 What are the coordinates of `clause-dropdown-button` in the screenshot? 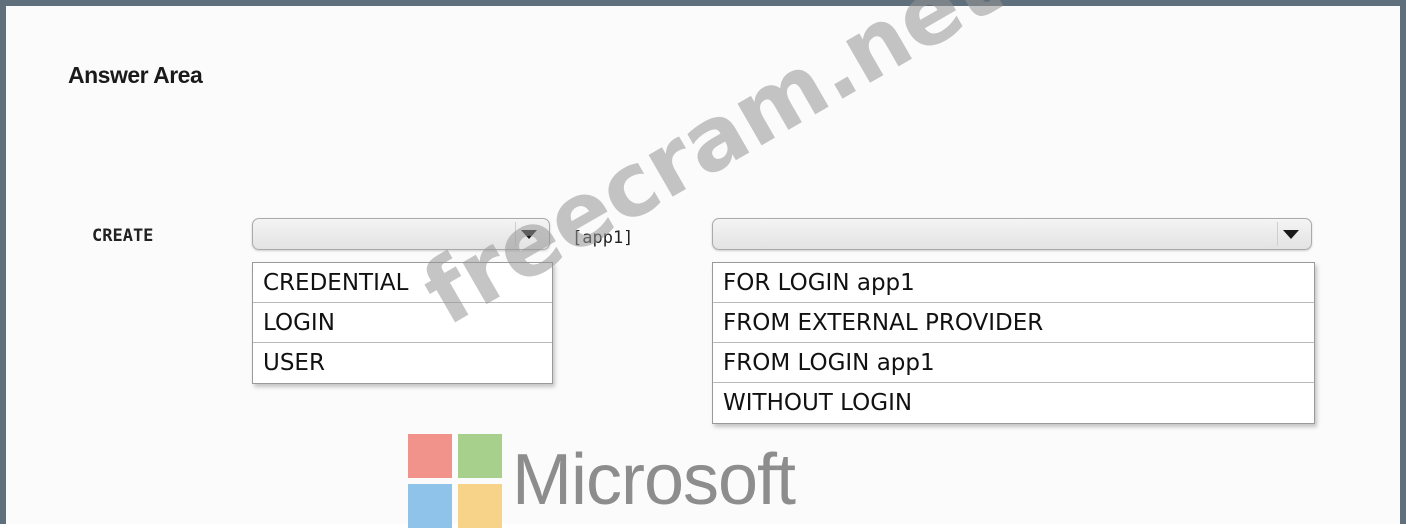 It's located at (1290, 234).